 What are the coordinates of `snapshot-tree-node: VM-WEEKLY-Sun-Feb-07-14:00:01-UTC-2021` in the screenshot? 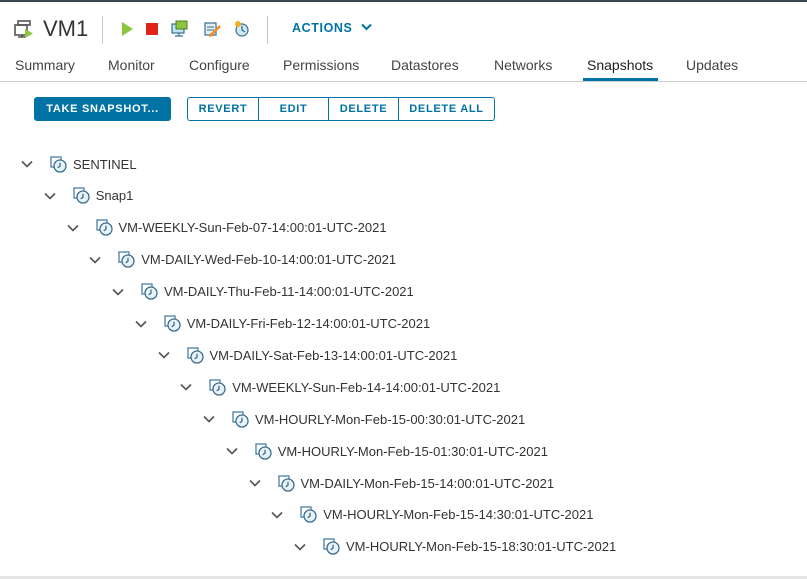 It's located at (226, 228).